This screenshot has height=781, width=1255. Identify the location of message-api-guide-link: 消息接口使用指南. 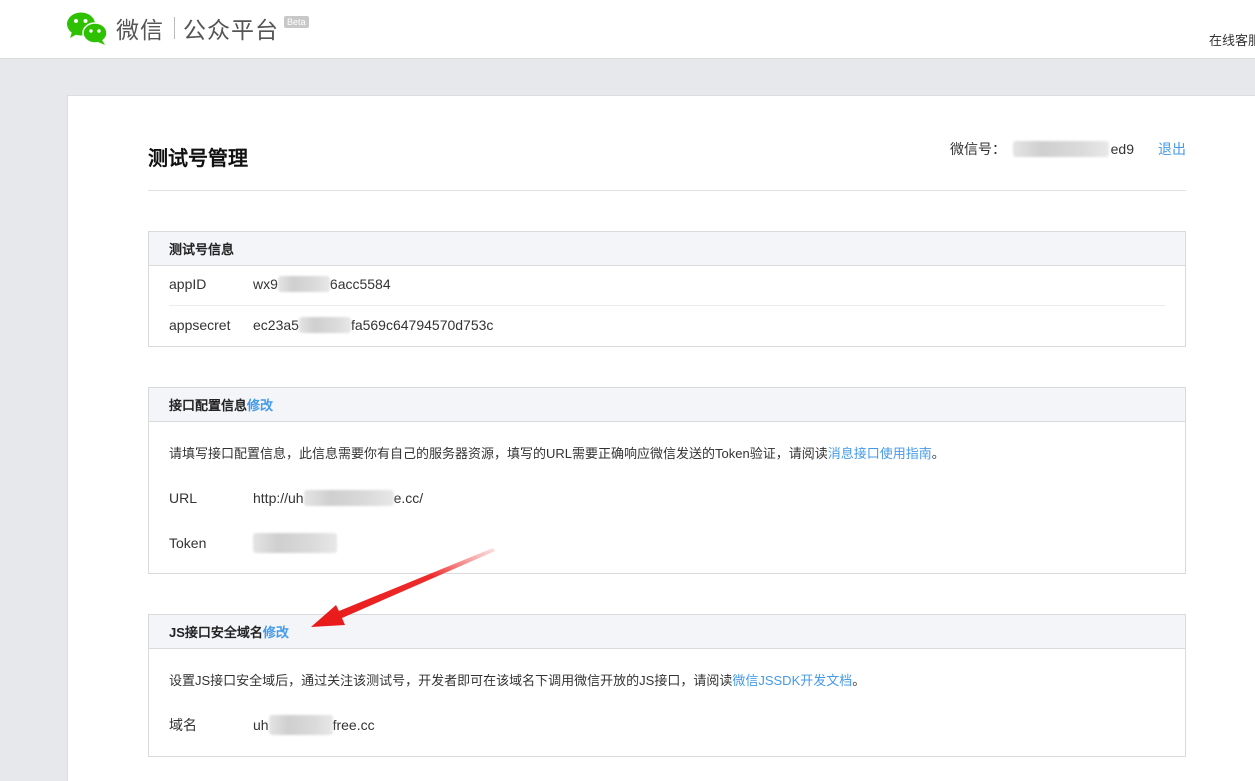
(880, 453).